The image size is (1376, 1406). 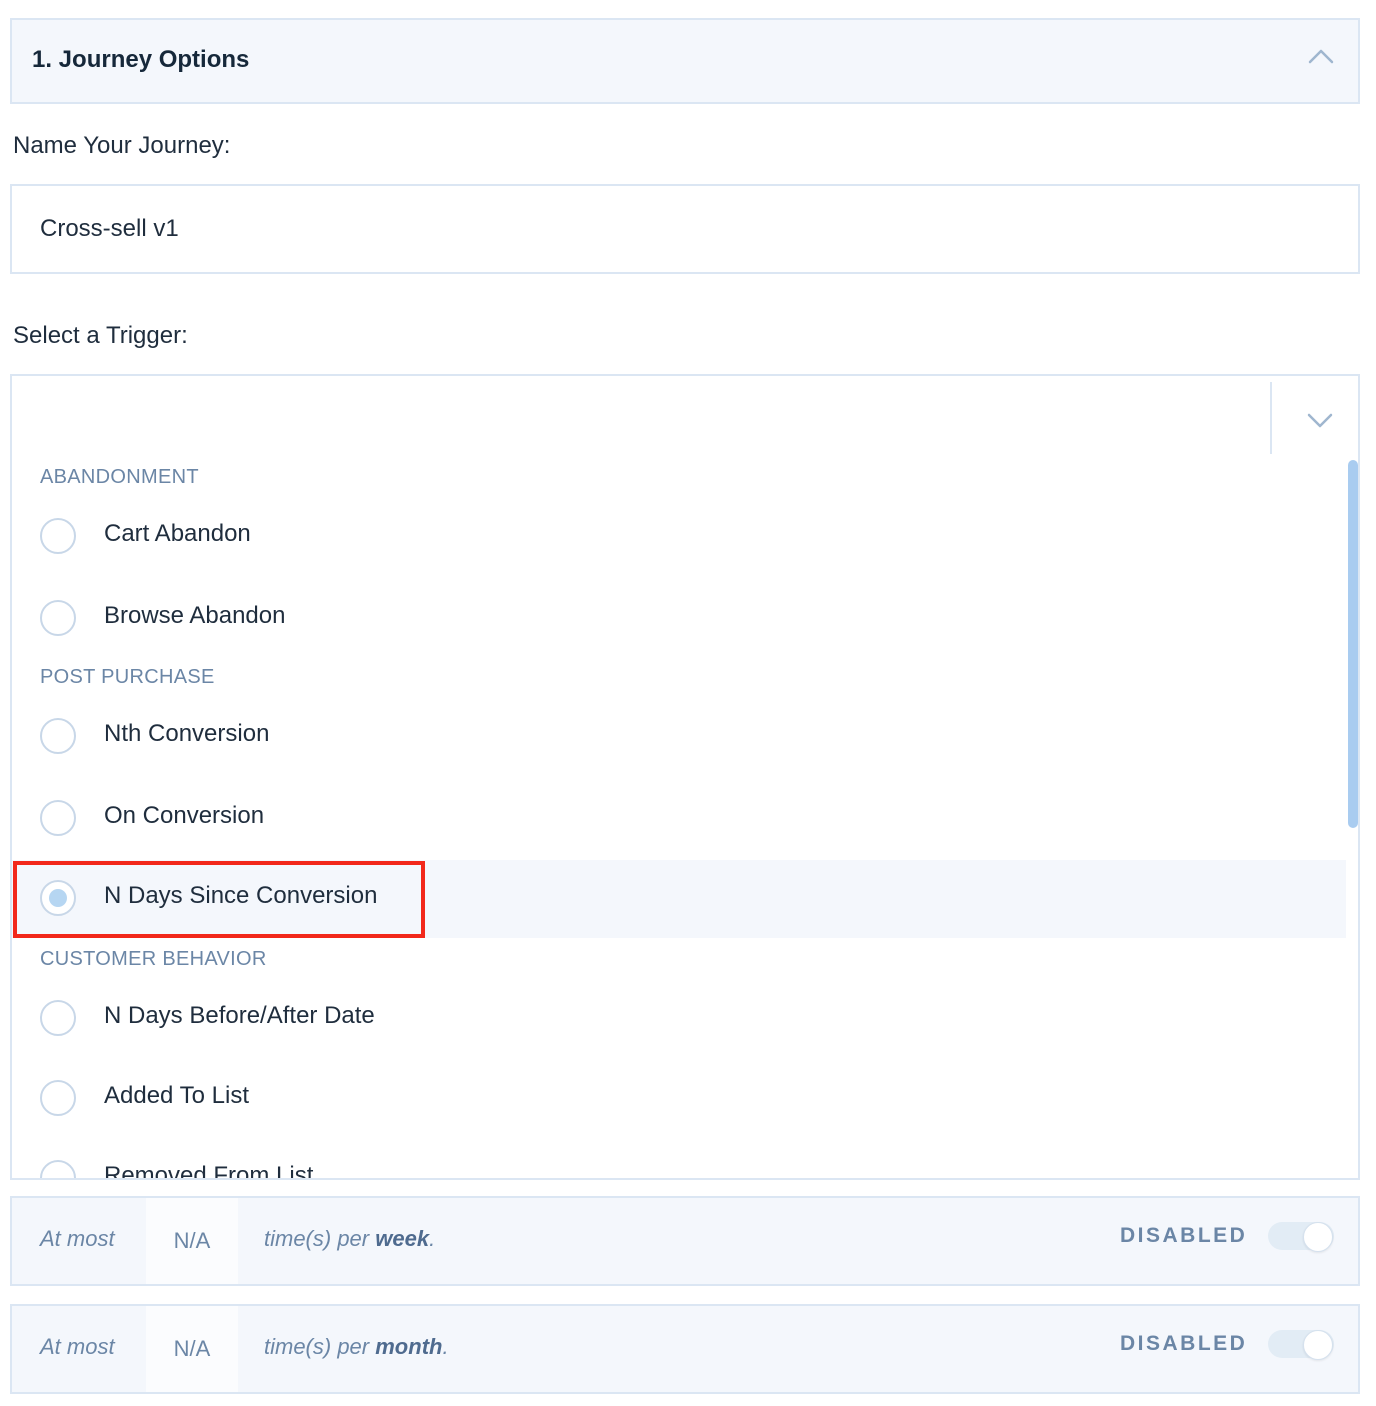 What do you see at coordinates (356, 1346) in the screenshot?
I see `limit-description: time(s) per month.` at bounding box center [356, 1346].